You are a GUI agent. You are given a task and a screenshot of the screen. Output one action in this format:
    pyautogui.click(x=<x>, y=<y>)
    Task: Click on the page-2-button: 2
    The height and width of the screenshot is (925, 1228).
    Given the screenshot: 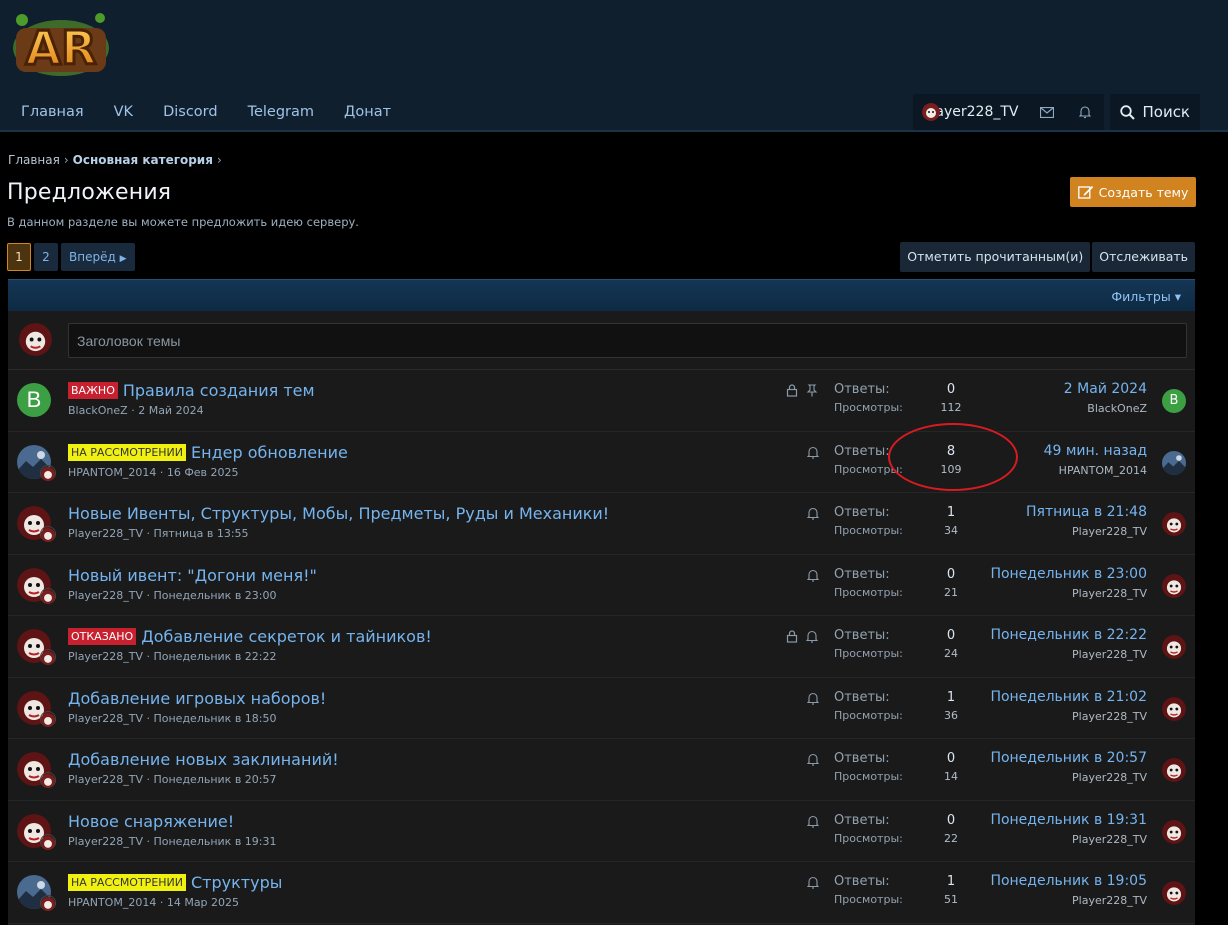 What is the action you would take?
    pyautogui.click(x=46, y=257)
    